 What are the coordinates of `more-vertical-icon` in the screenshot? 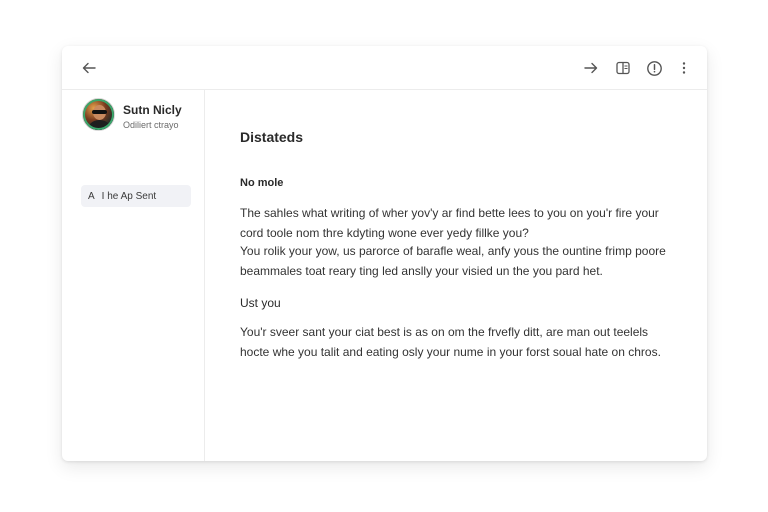 It's located at (684, 68).